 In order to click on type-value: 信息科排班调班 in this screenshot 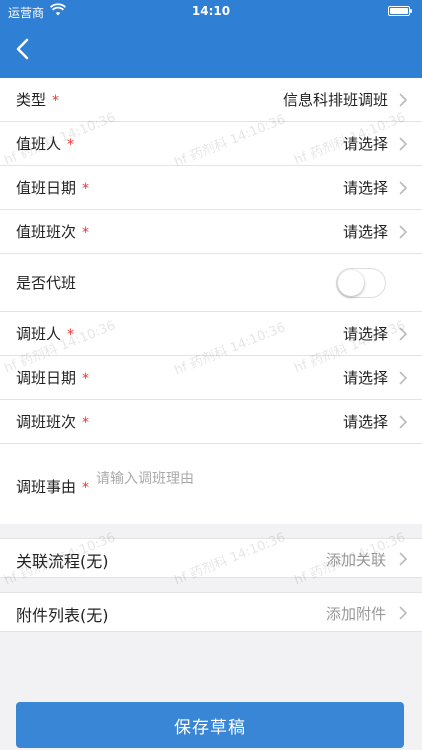, I will do `click(335, 100)`.